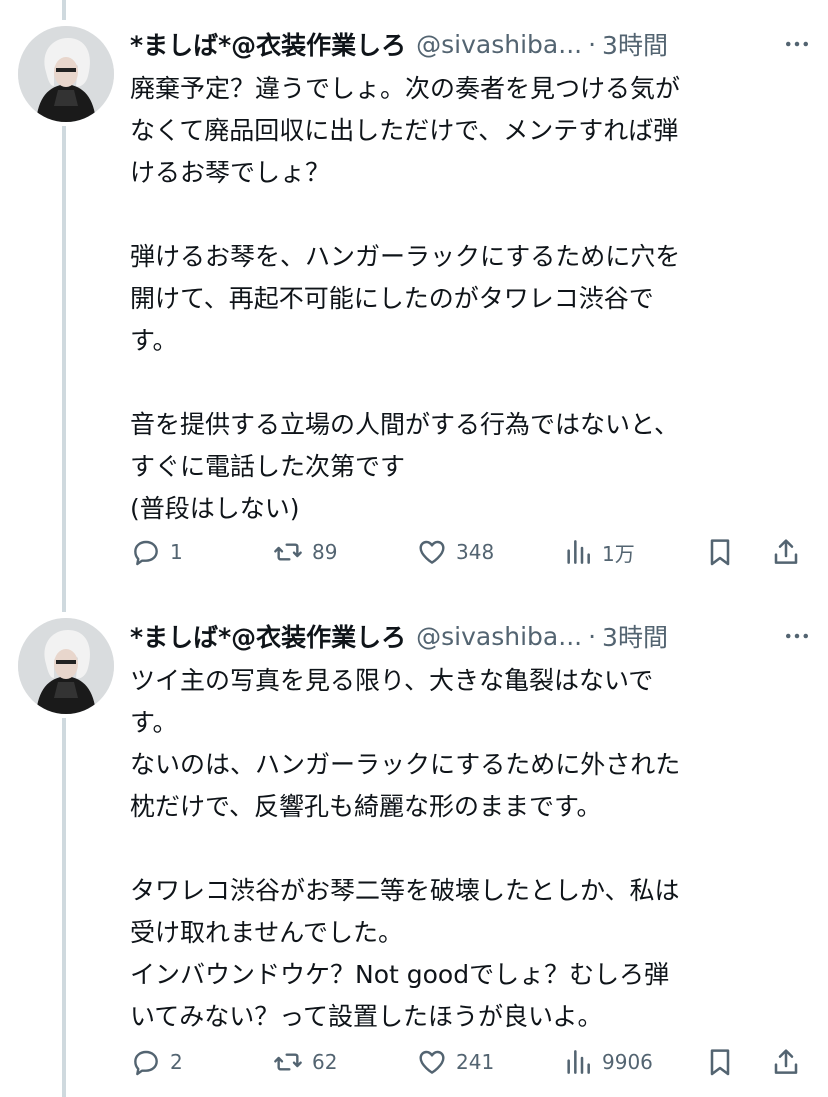  What do you see at coordinates (304, 1062) in the screenshot?
I see `retweet-button: 62` at bounding box center [304, 1062].